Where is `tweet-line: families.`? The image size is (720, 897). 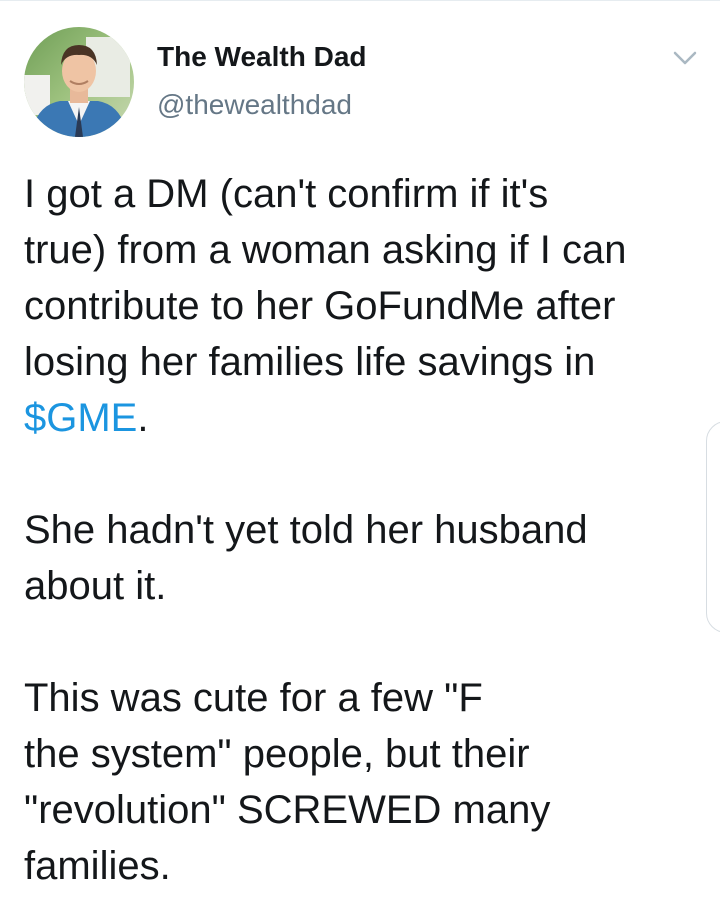 tweet-line: families. is located at coordinates (97, 866).